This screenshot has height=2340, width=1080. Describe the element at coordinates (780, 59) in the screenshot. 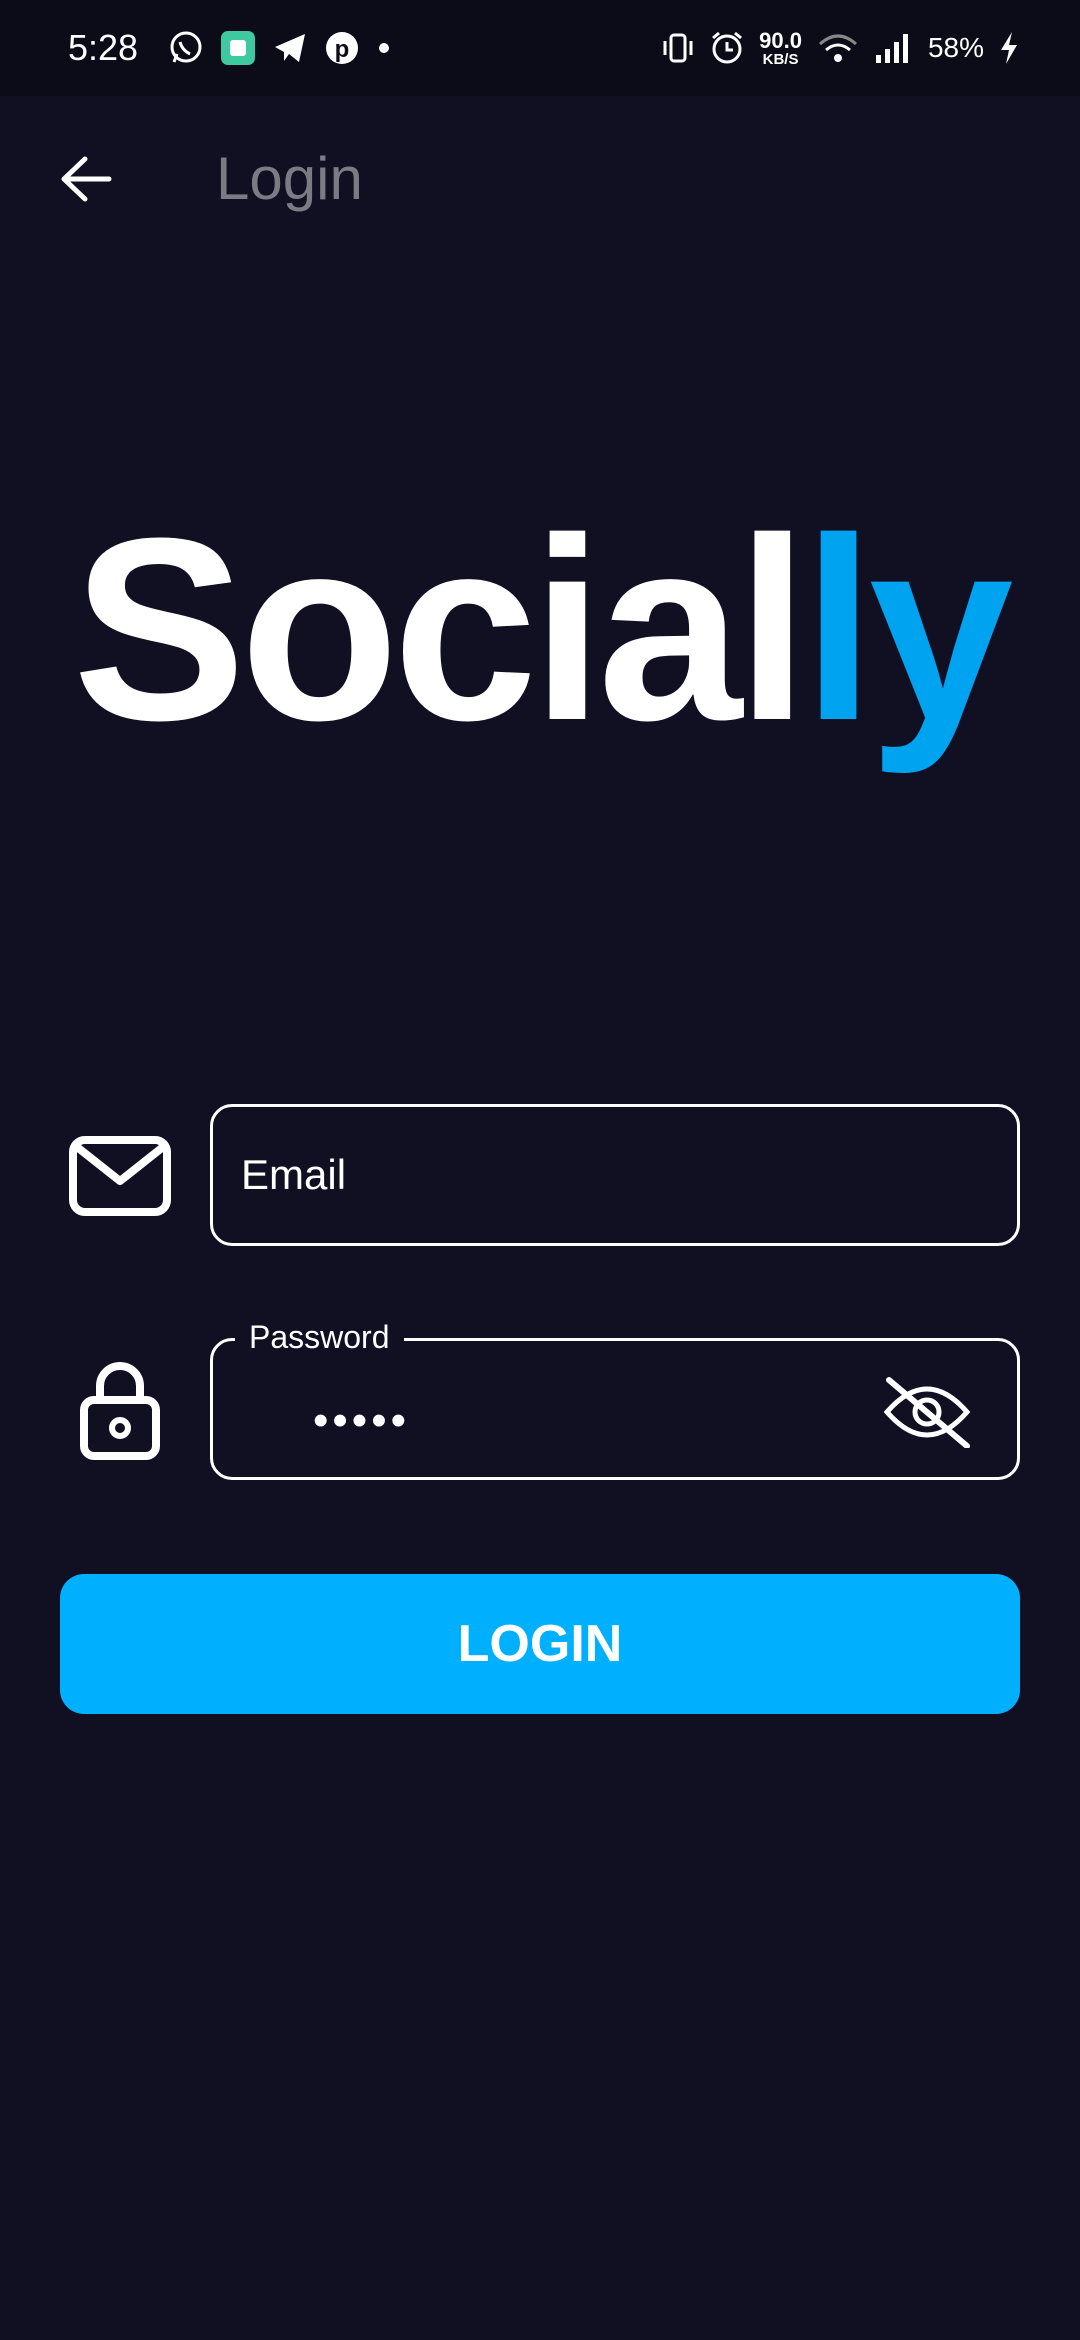

I see `net-speed-unit: KB/S` at that location.